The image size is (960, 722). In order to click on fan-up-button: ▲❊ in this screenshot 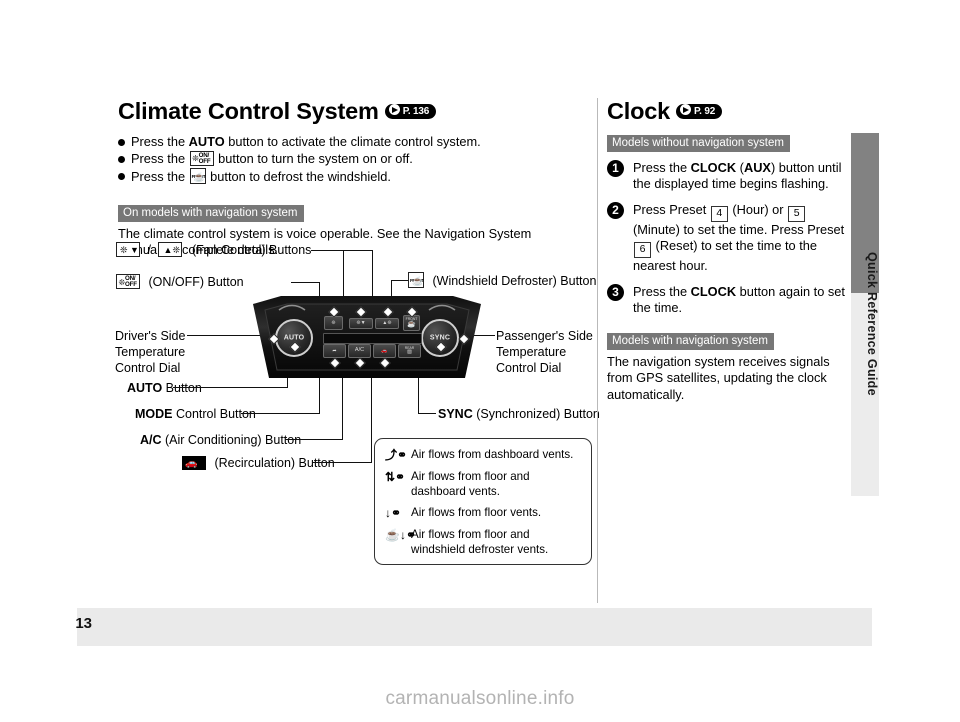, I will do `click(387, 323)`.